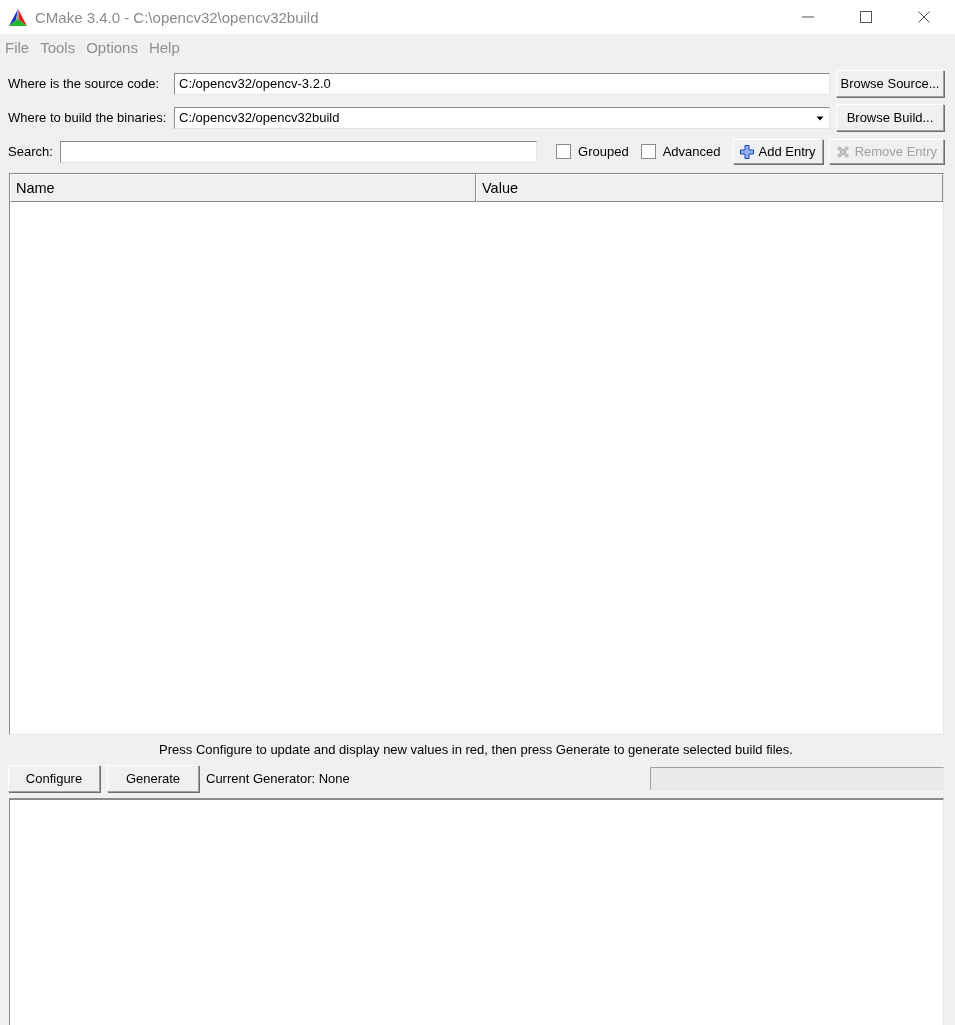 The image size is (955, 1025). I want to click on maximize-icon, so click(866, 17).